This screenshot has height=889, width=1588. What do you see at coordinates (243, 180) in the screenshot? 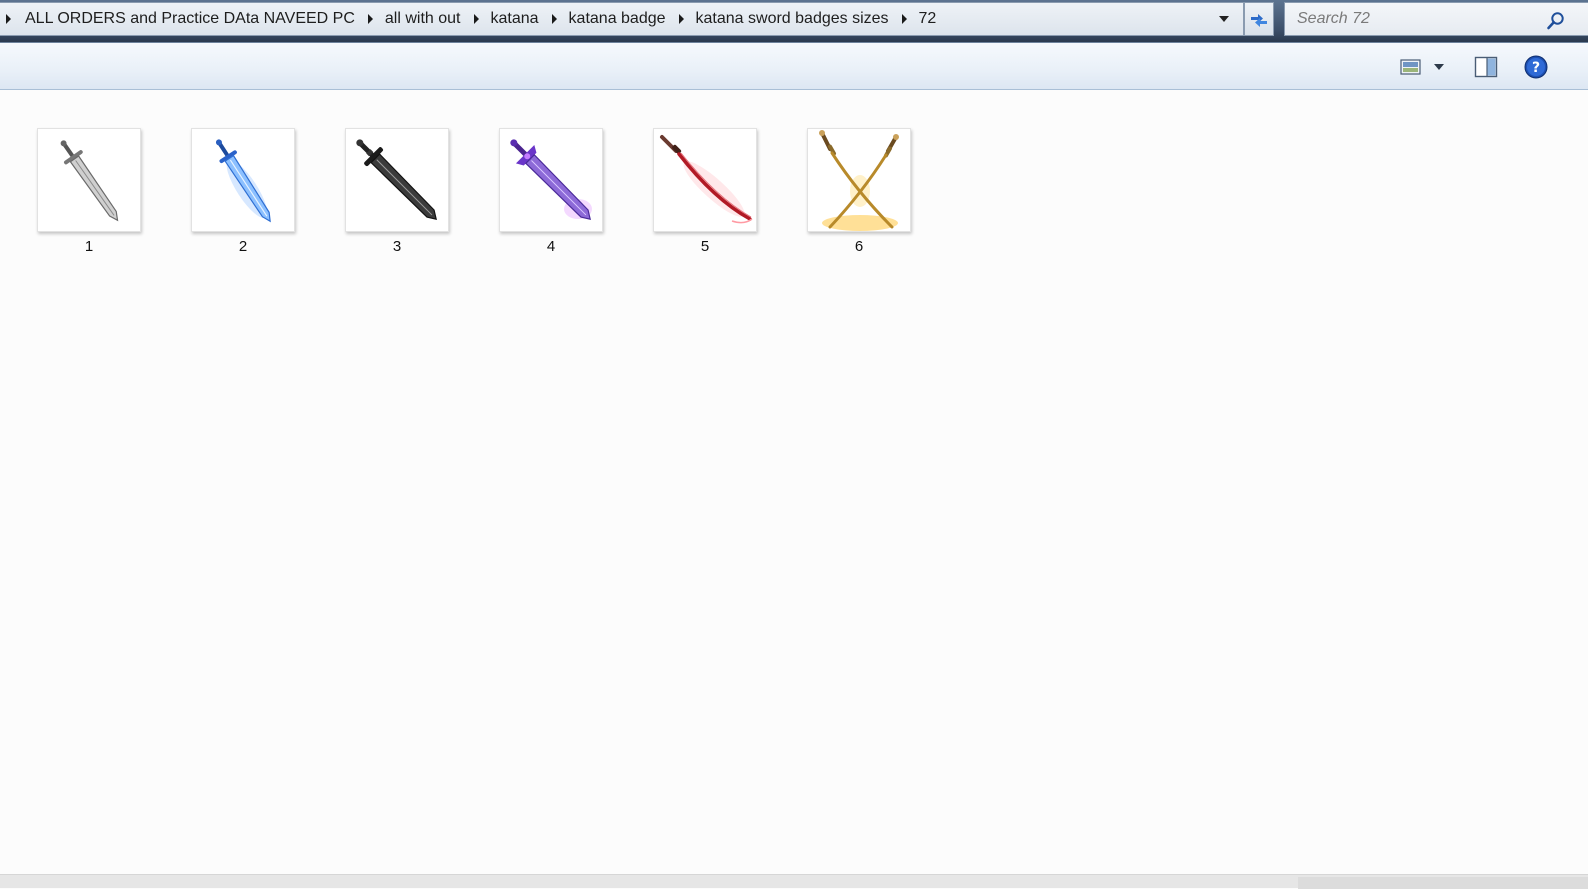
I see `blue-sword-thumbnail` at bounding box center [243, 180].